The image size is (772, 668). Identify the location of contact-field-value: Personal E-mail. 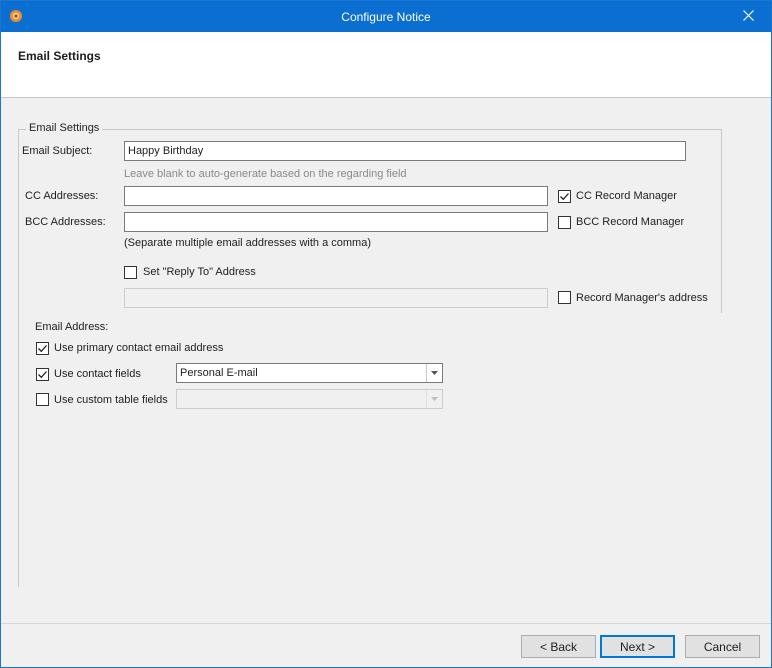
(219, 373).